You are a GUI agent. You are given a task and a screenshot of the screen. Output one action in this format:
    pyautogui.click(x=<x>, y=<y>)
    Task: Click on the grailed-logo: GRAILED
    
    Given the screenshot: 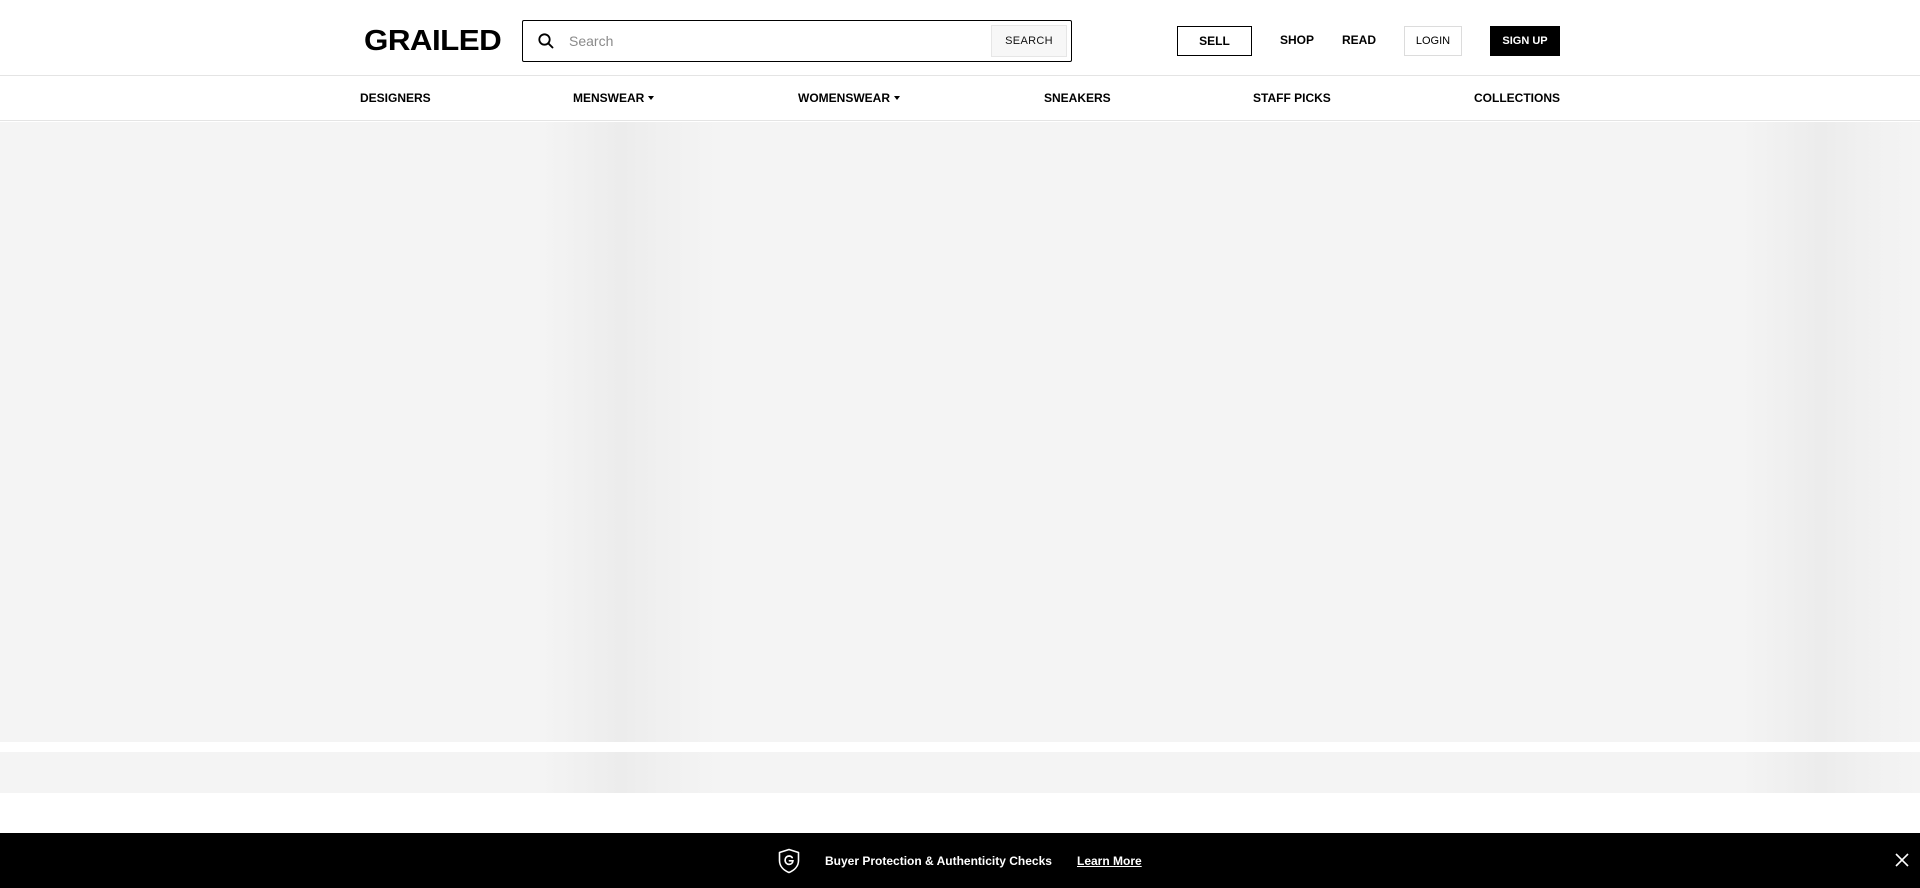 What is the action you would take?
    pyautogui.click(x=433, y=41)
    